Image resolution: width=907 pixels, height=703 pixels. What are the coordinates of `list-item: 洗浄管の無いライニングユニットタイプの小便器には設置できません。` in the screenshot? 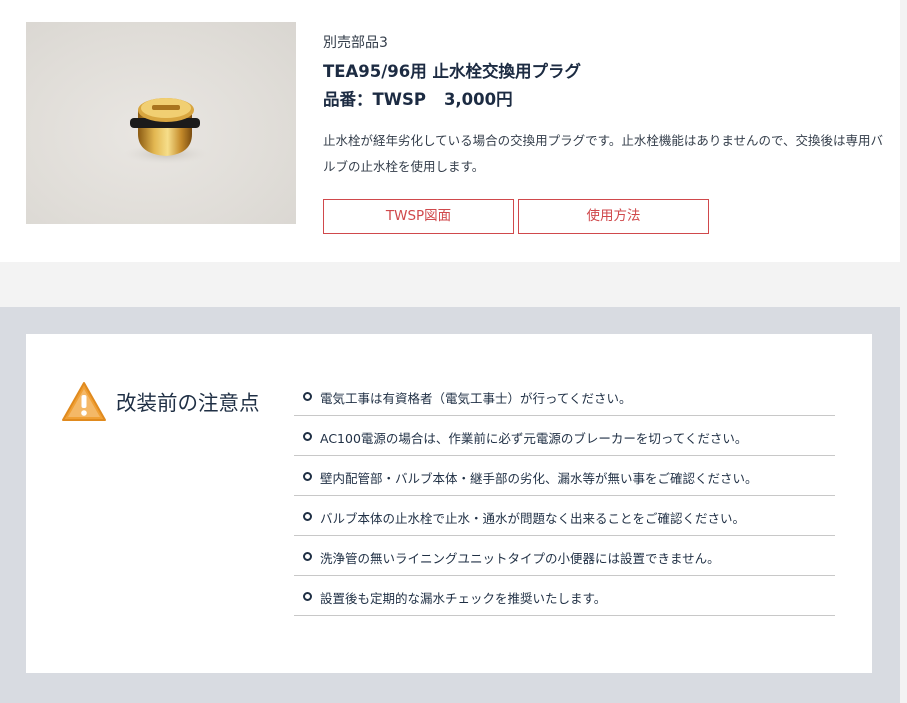 It's located at (564, 556).